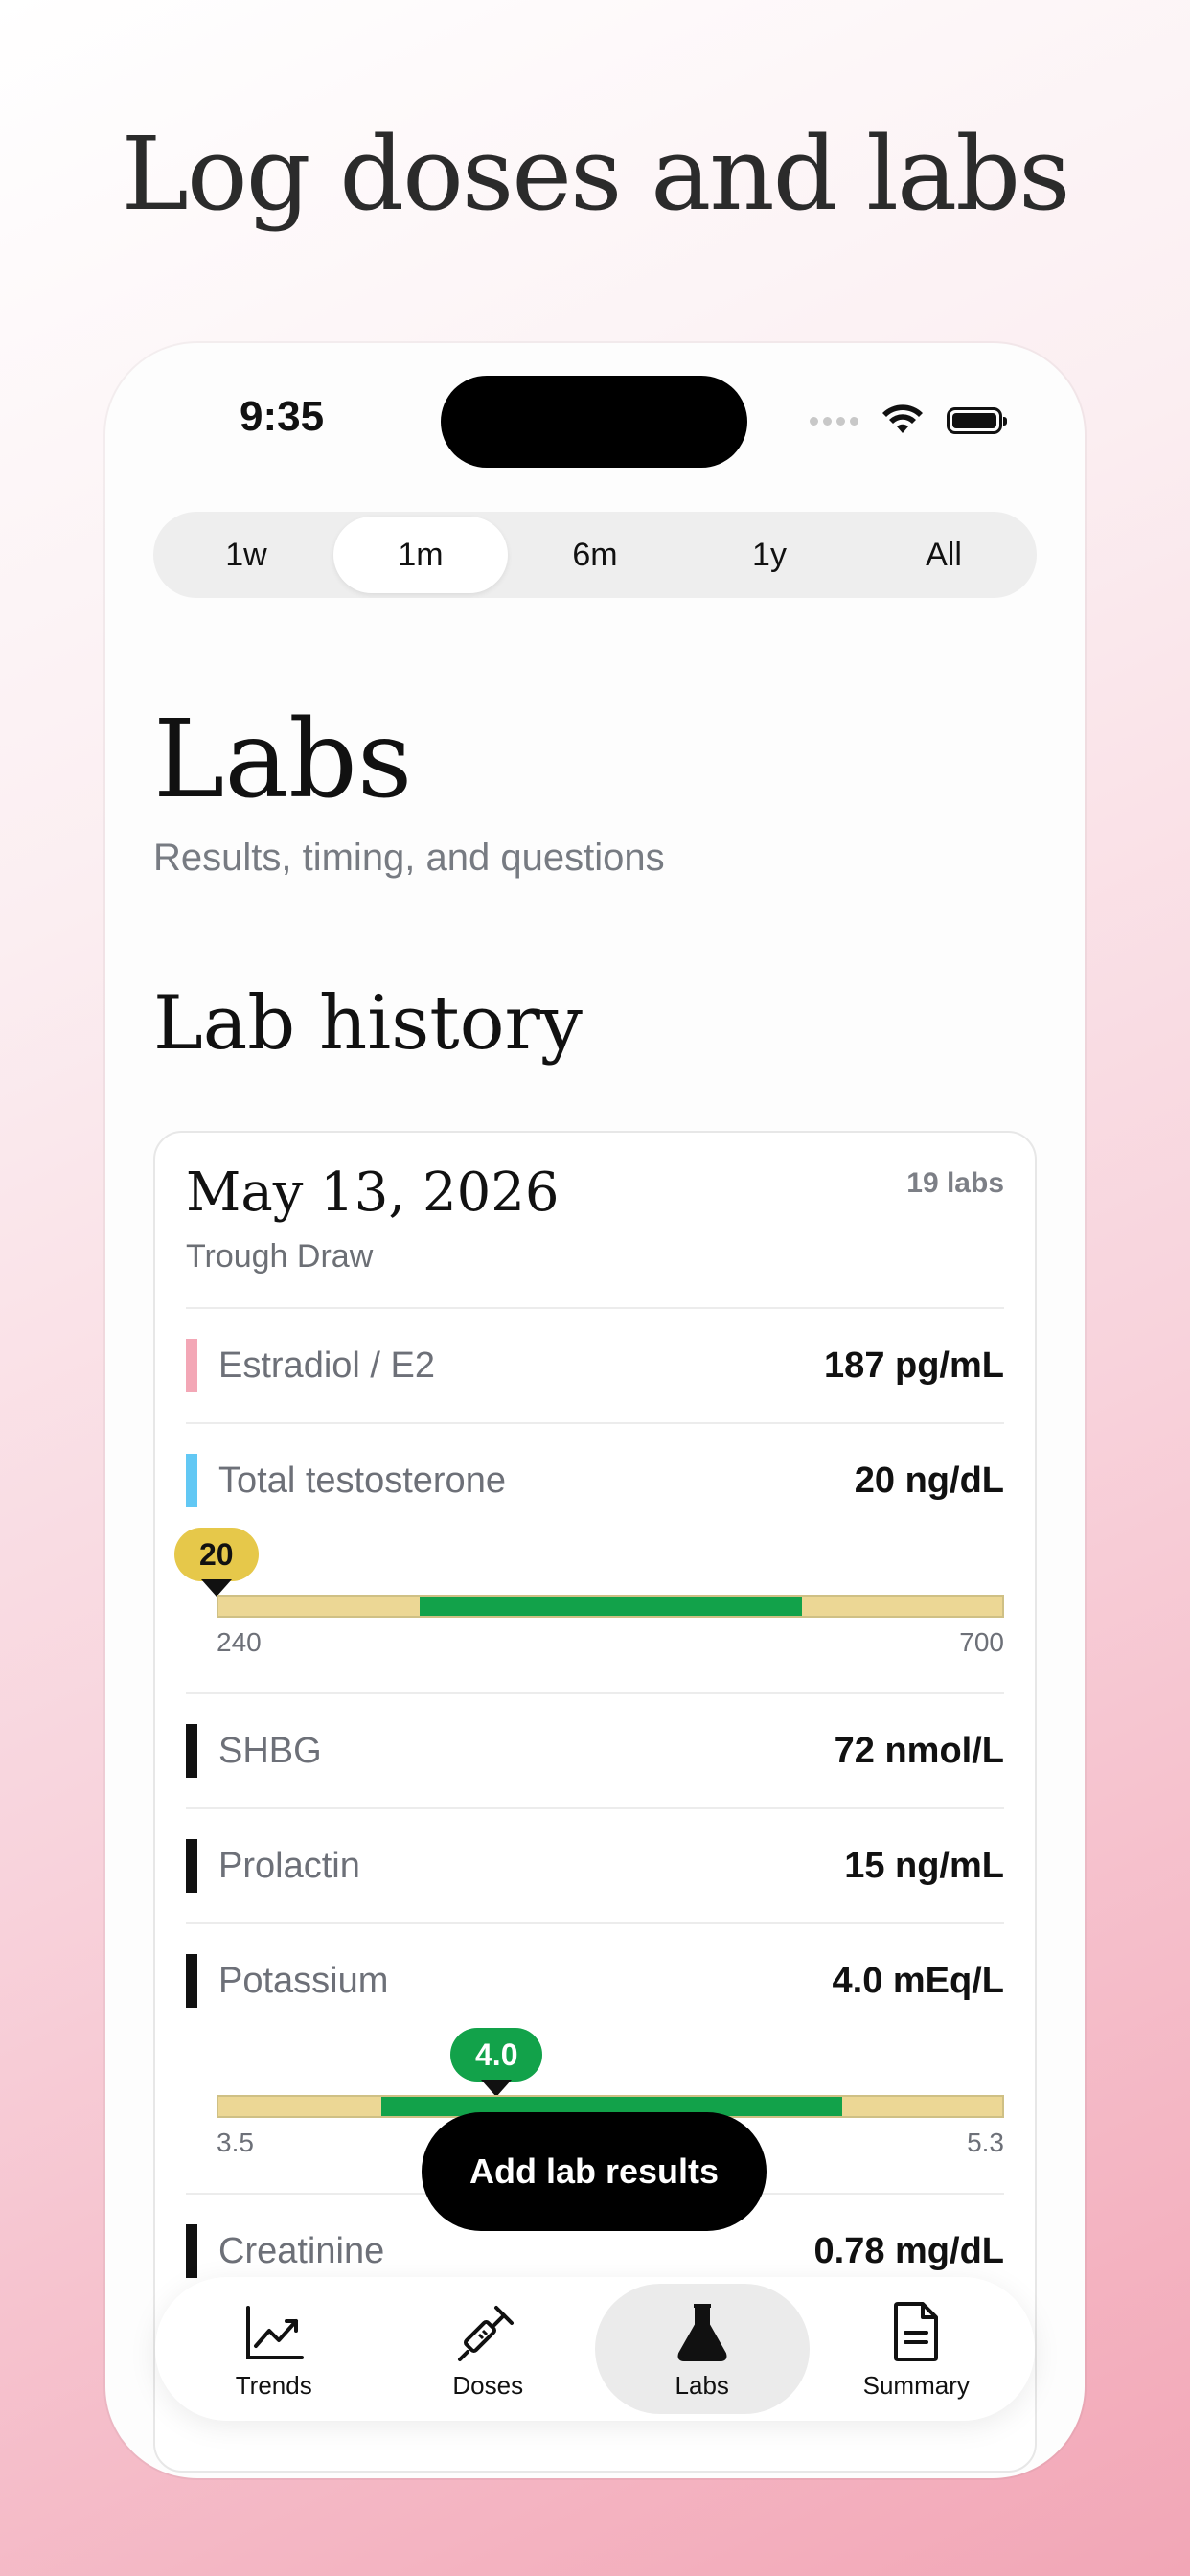 This screenshot has height=2576, width=1190. Describe the element at coordinates (944, 555) in the screenshot. I see `range-all: All` at that location.